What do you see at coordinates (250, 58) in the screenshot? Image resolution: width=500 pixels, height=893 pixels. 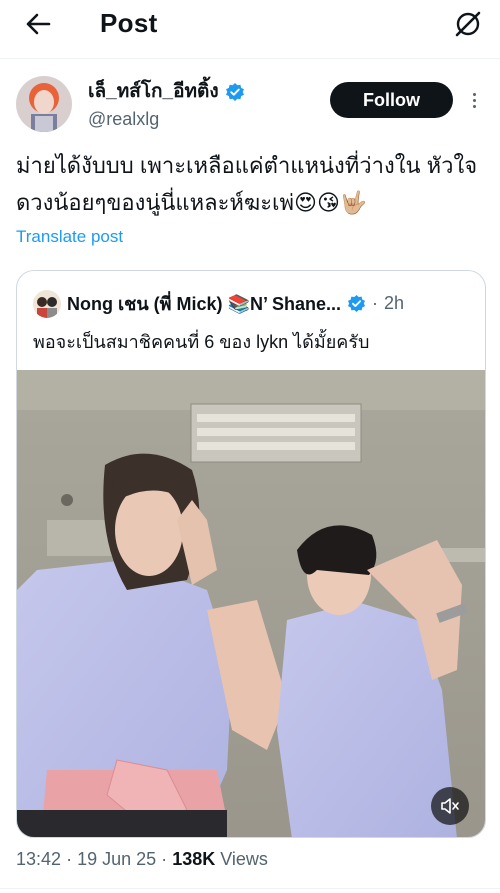 I see `header-divider` at bounding box center [250, 58].